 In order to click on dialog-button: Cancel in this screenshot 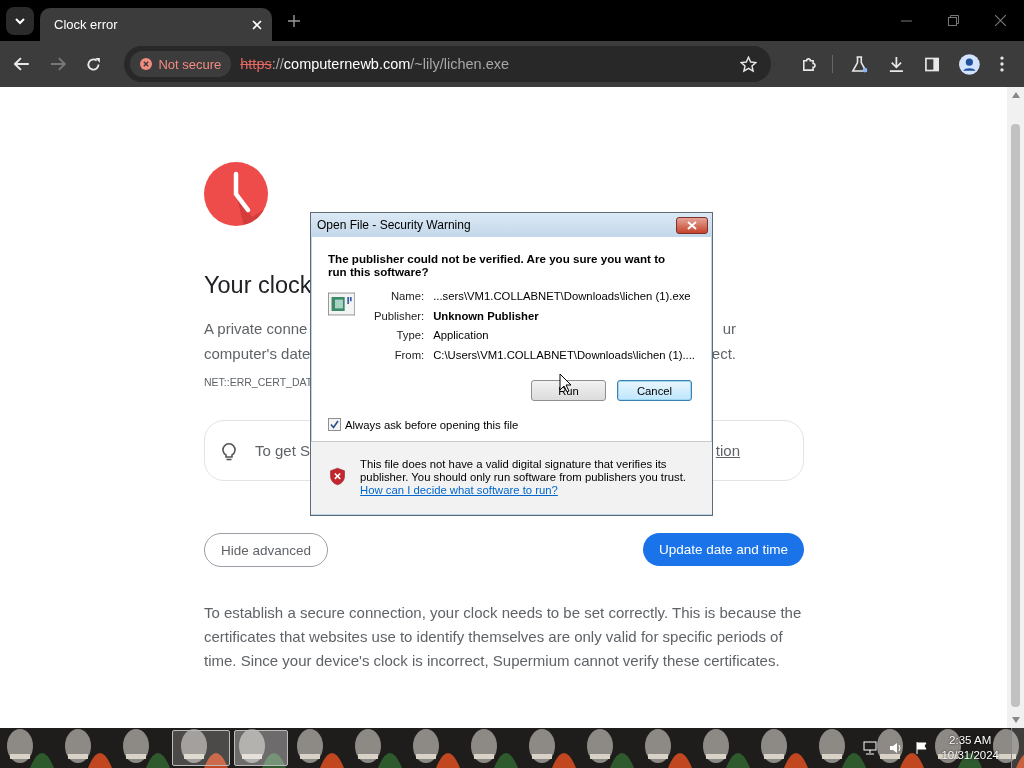, I will do `click(654, 391)`.